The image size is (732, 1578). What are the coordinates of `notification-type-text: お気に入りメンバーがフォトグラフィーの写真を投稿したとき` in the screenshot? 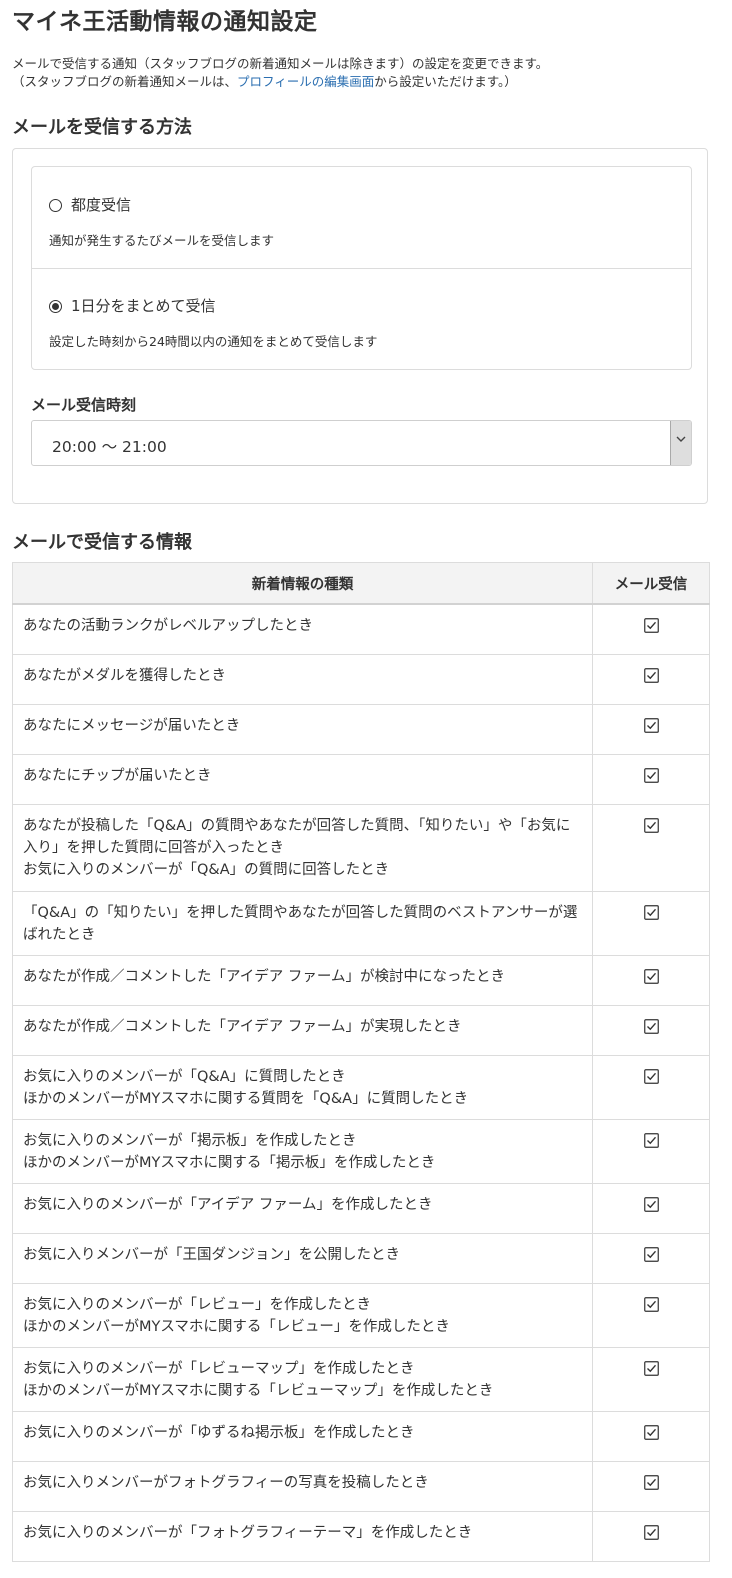 It's located at (226, 1482).